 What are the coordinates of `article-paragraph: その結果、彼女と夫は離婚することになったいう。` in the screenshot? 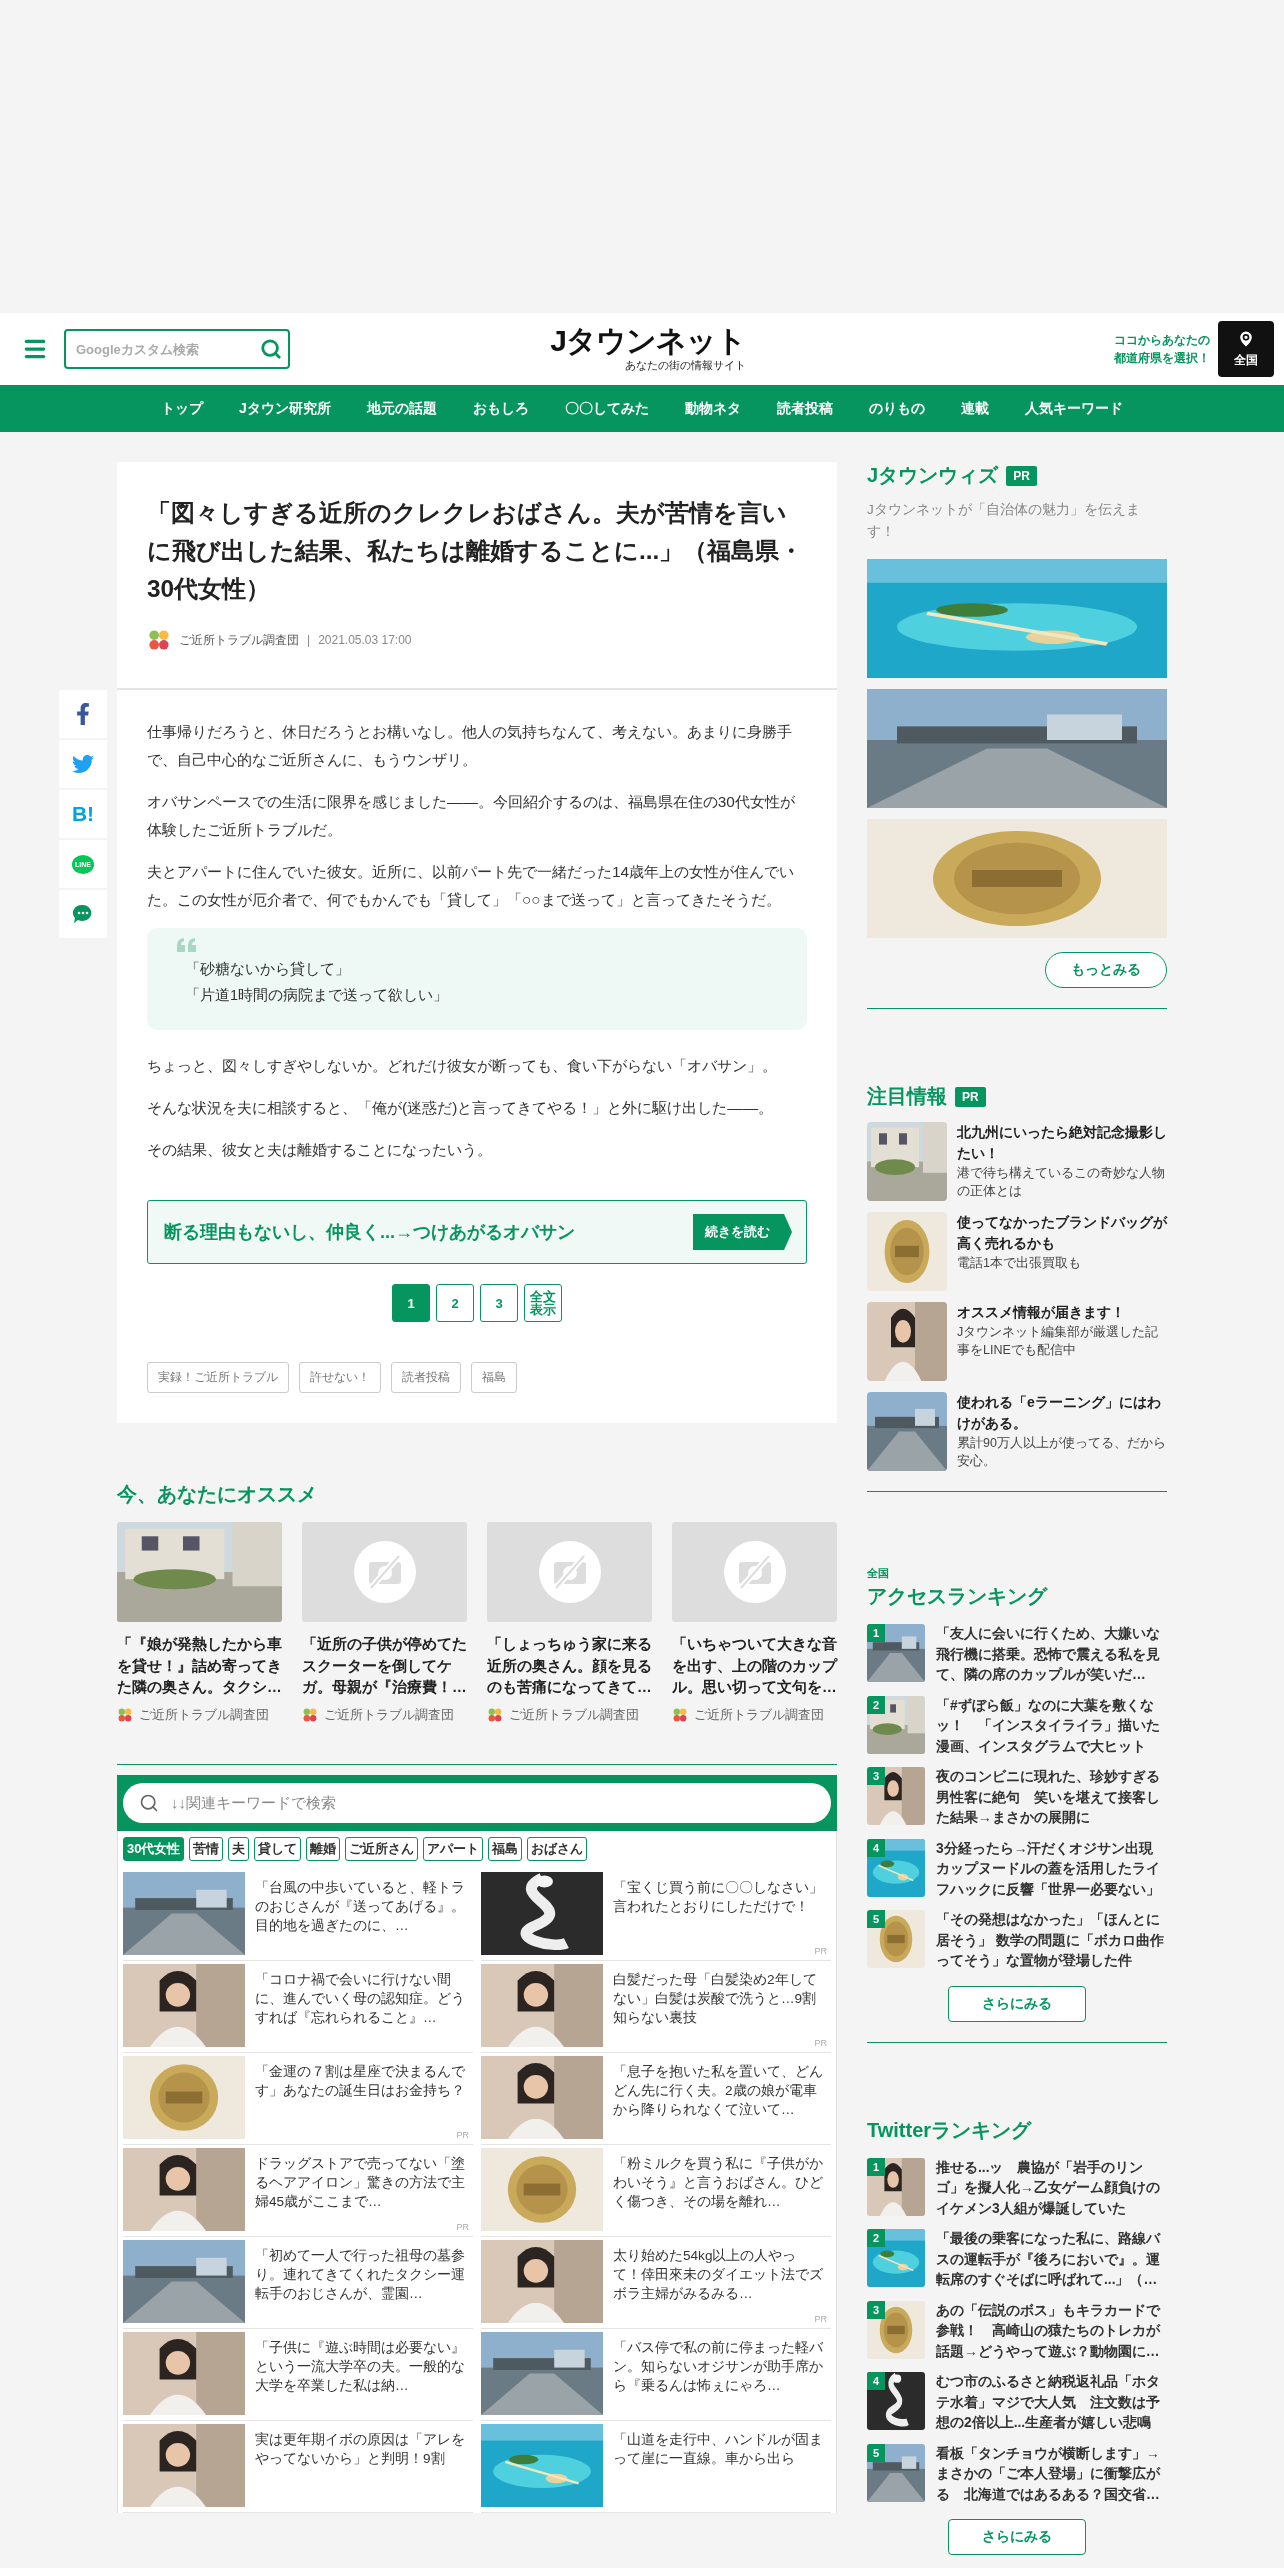 It's located at (320, 1150).